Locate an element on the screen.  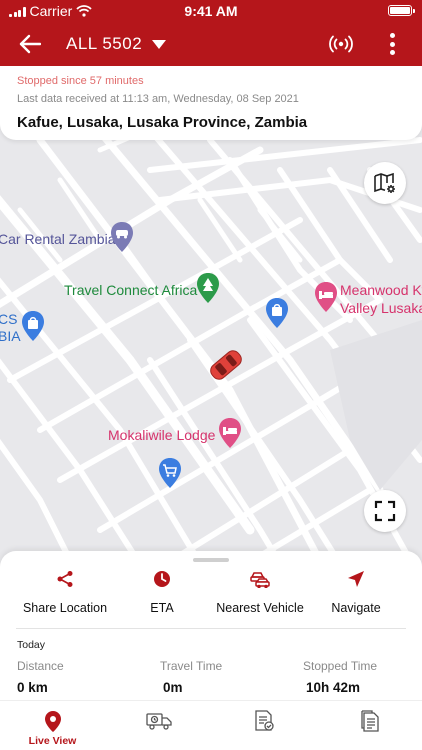
location-pin-icon is located at coordinates (52, 721).